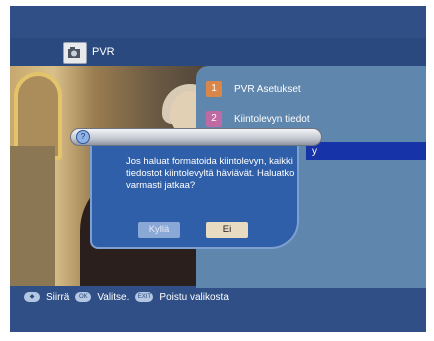 The image size is (434, 341). I want to click on menu-item-disk-info: 2 Kiintolevyn tiedot, so click(258, 119).